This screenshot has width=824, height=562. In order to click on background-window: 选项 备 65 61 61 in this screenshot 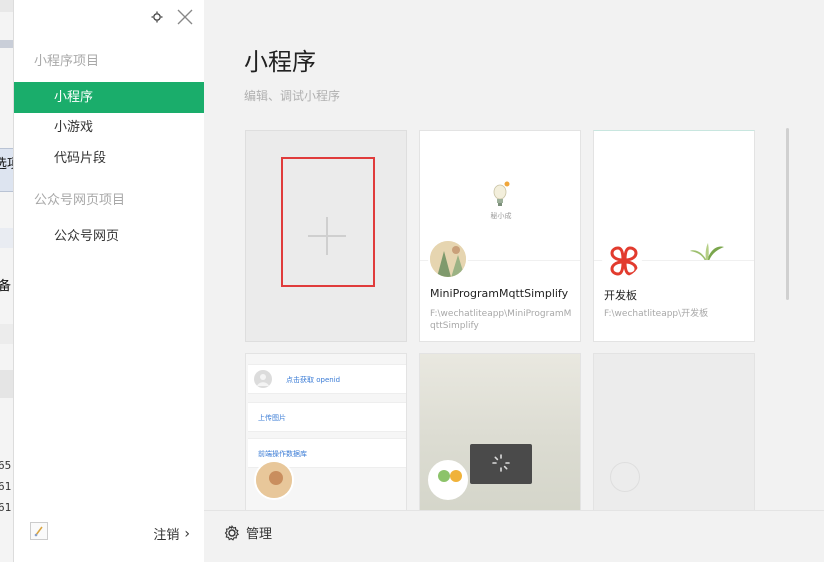, I will do `click(7, 281)`.